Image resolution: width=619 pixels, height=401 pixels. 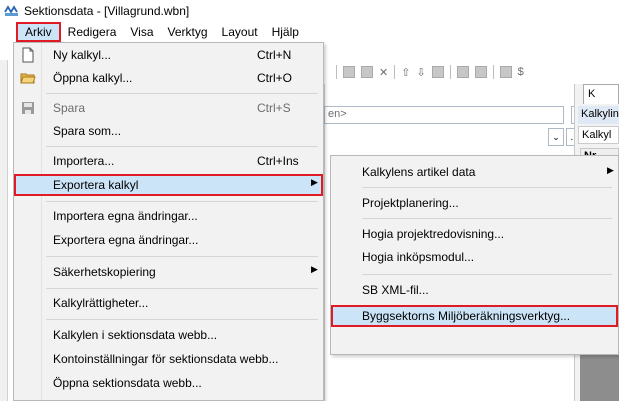 I want to click on menu-item-sakerhetskopiering: Säkerhetskopiering ▶, so click(x=168, y=272).